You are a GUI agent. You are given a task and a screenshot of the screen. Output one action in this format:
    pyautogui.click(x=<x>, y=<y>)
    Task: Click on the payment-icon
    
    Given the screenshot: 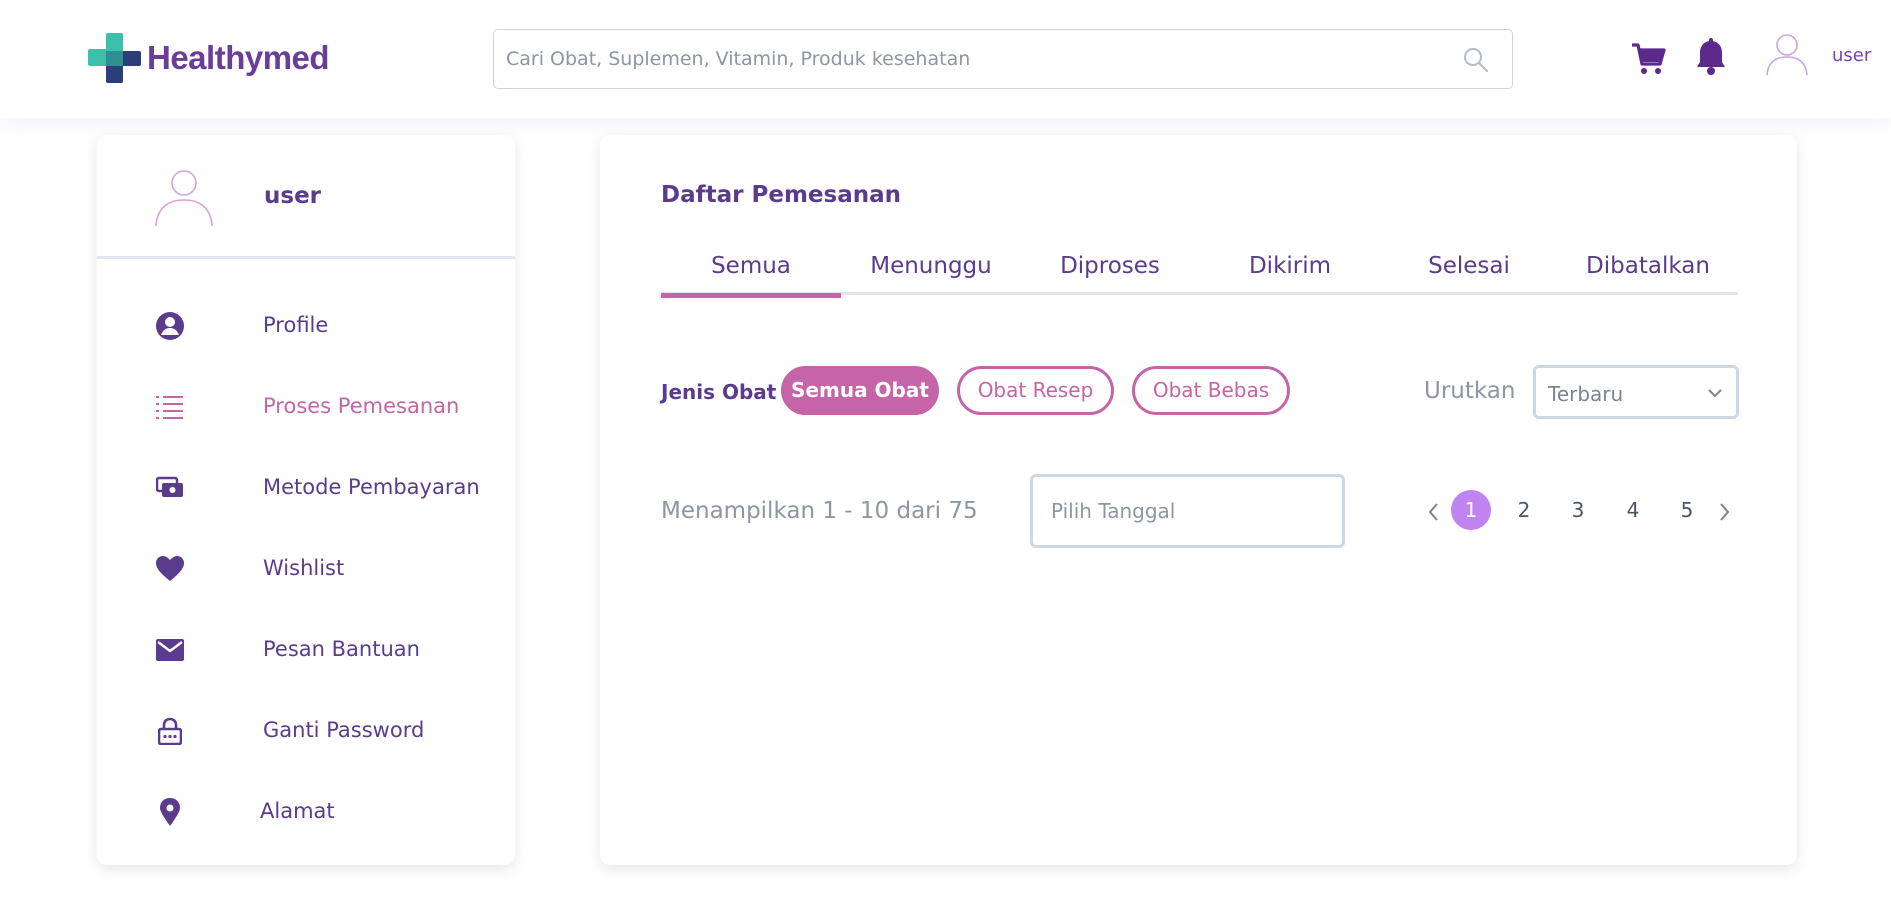 What is the action you would take?
    pyautogui.click(x=170, y=488)
    